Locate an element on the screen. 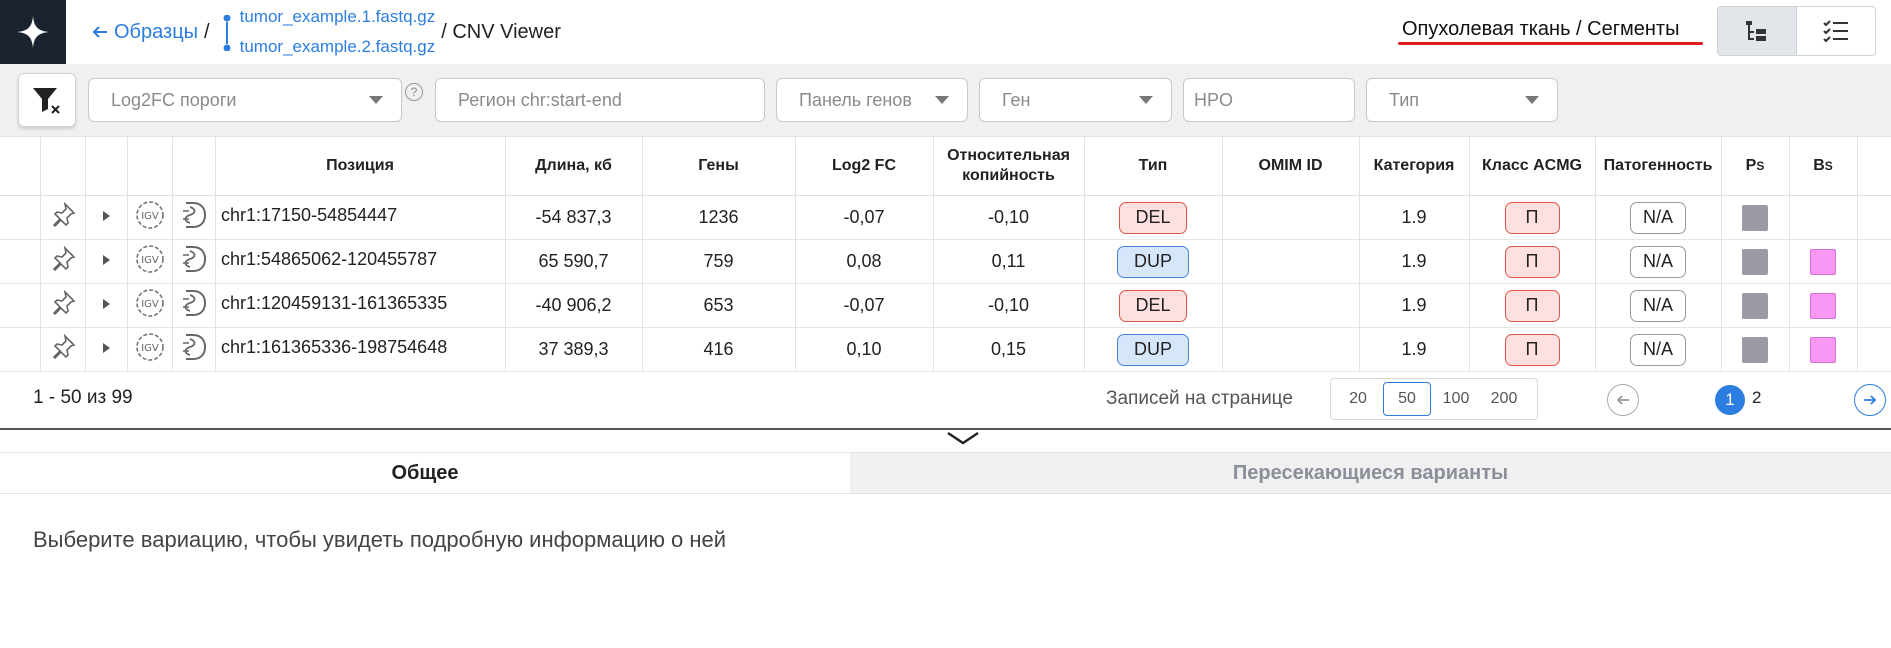 The height and width of the screenshot is (648, 1891). file-link-1: tumor_example.1.fastq.gz is located at coordinates (338, 17).